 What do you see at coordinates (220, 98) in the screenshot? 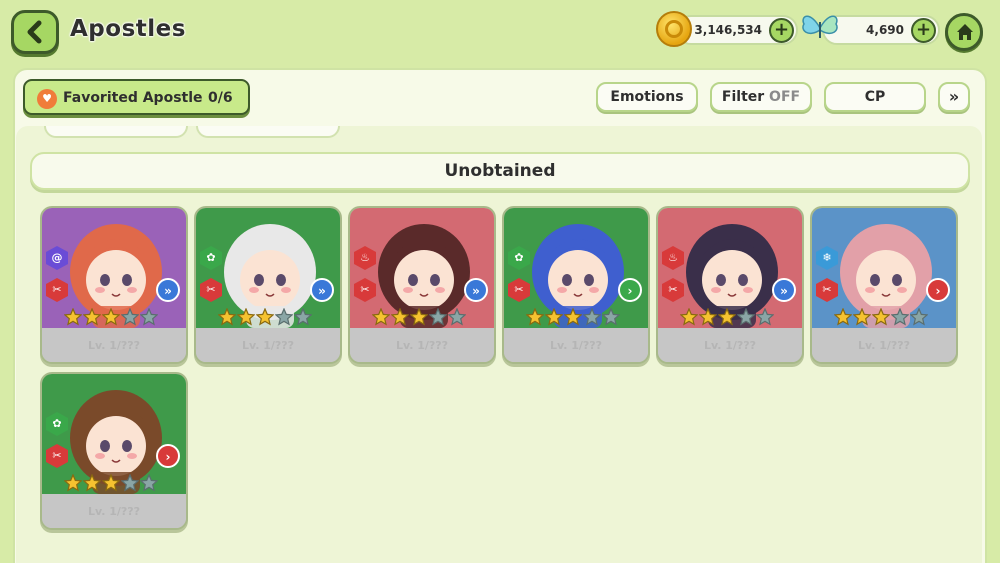
I see `favorited-count: 0/6` at bounding box center [220, 98].